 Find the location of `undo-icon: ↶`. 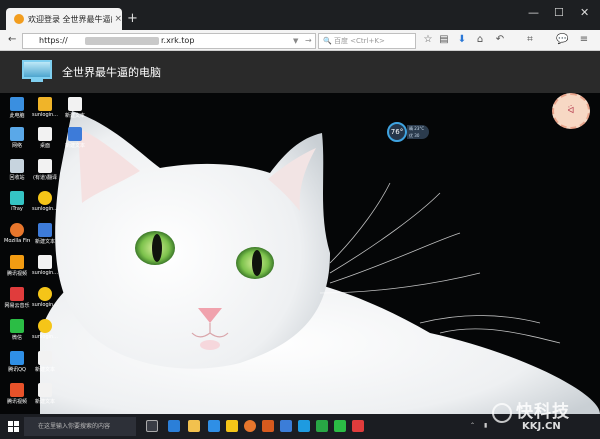

undo-icon: ↶ is located at coordinates (500, 40).